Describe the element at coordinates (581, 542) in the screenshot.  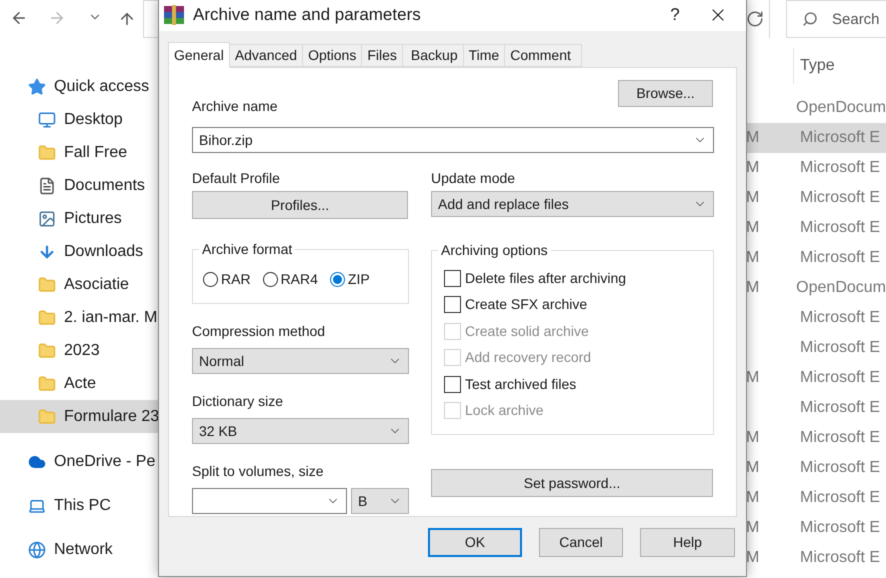
I see `dialog-button: Cancel` at that location.